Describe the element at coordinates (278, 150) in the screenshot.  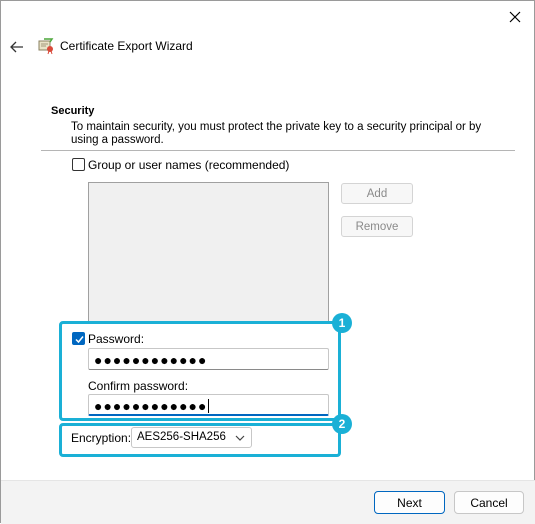
I see `section-divider` at that location.